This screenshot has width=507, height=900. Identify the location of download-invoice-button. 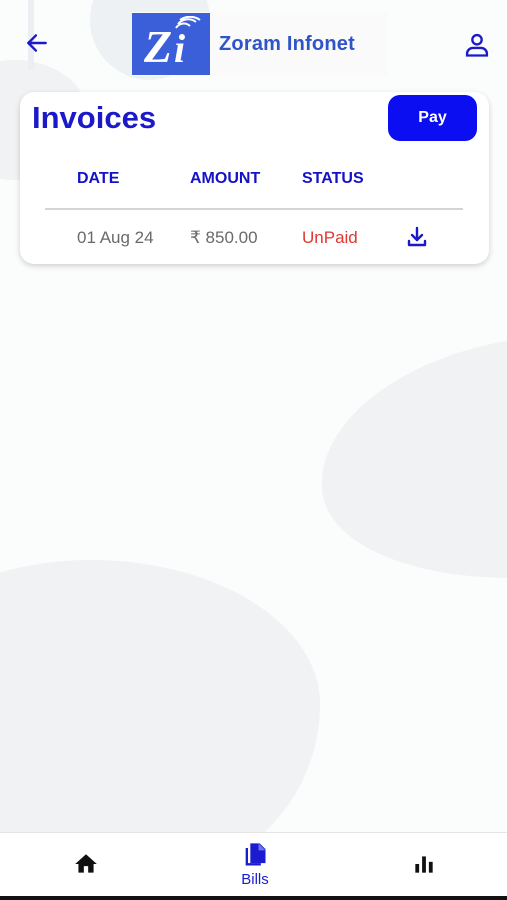
(417, 237).